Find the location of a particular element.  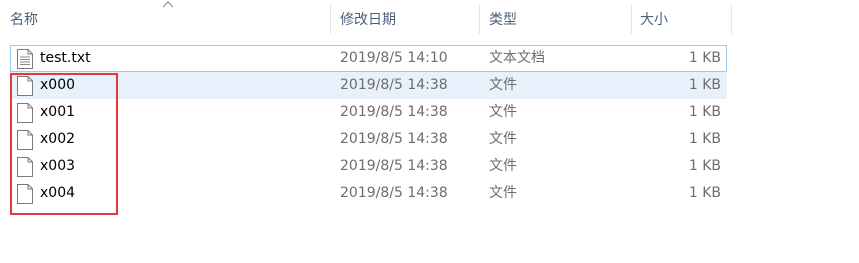

file-name: x002 is located at coordinates (57, 139).